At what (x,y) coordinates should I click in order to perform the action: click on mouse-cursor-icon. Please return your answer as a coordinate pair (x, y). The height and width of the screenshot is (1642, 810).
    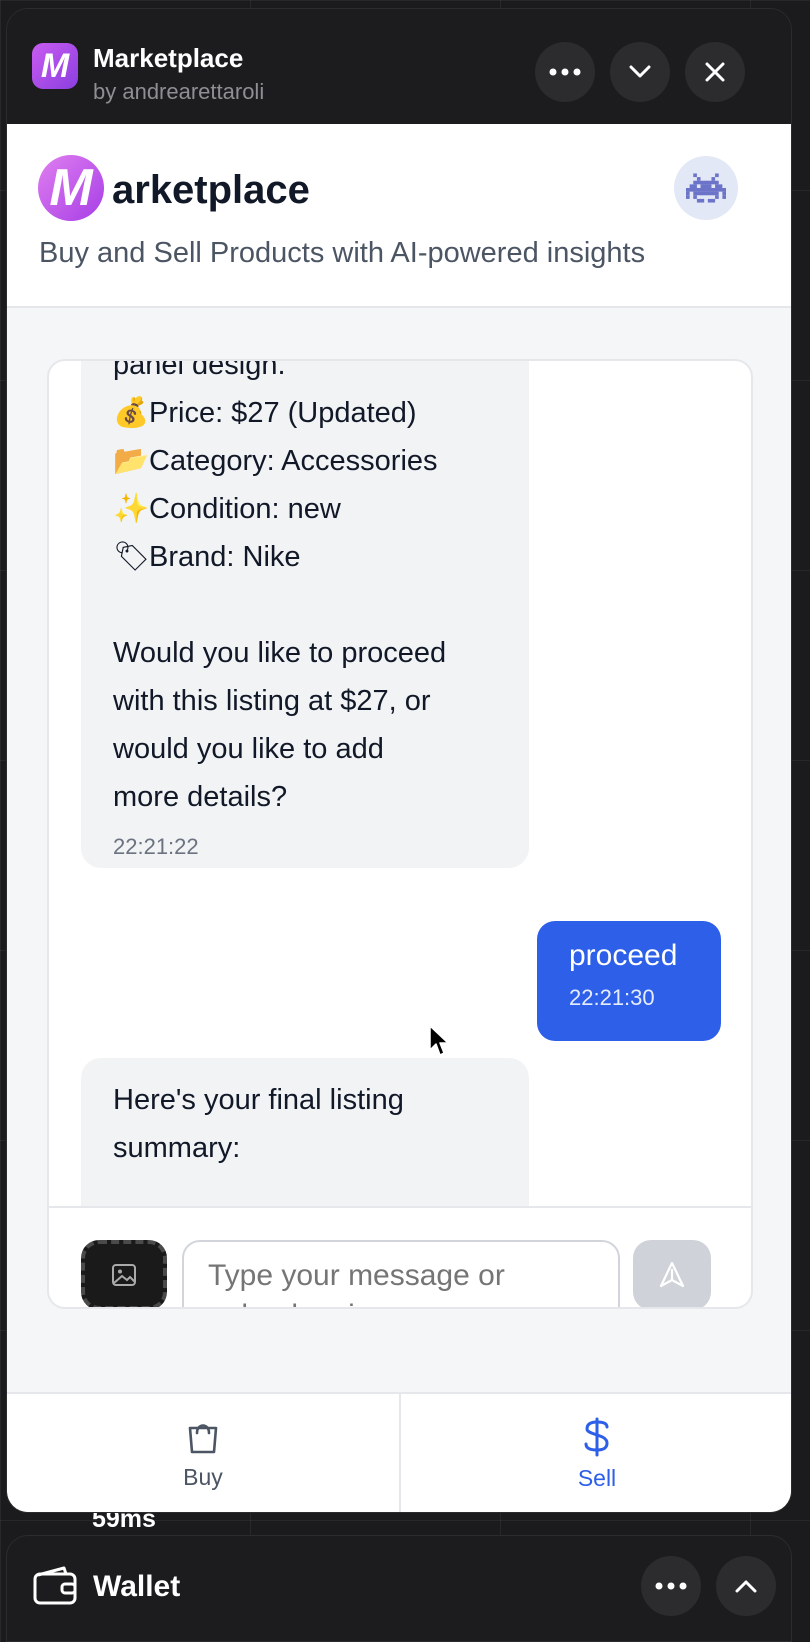
    Looking at the image, I should click on (439, 1040).